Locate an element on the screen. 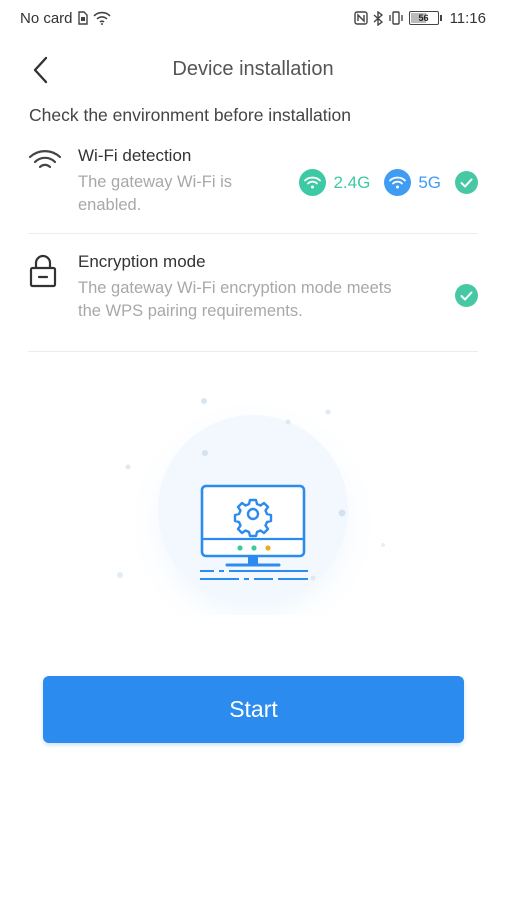 The width and height of the screenshot is (506, 900). sim-icon is located at coordinates (82, 18).